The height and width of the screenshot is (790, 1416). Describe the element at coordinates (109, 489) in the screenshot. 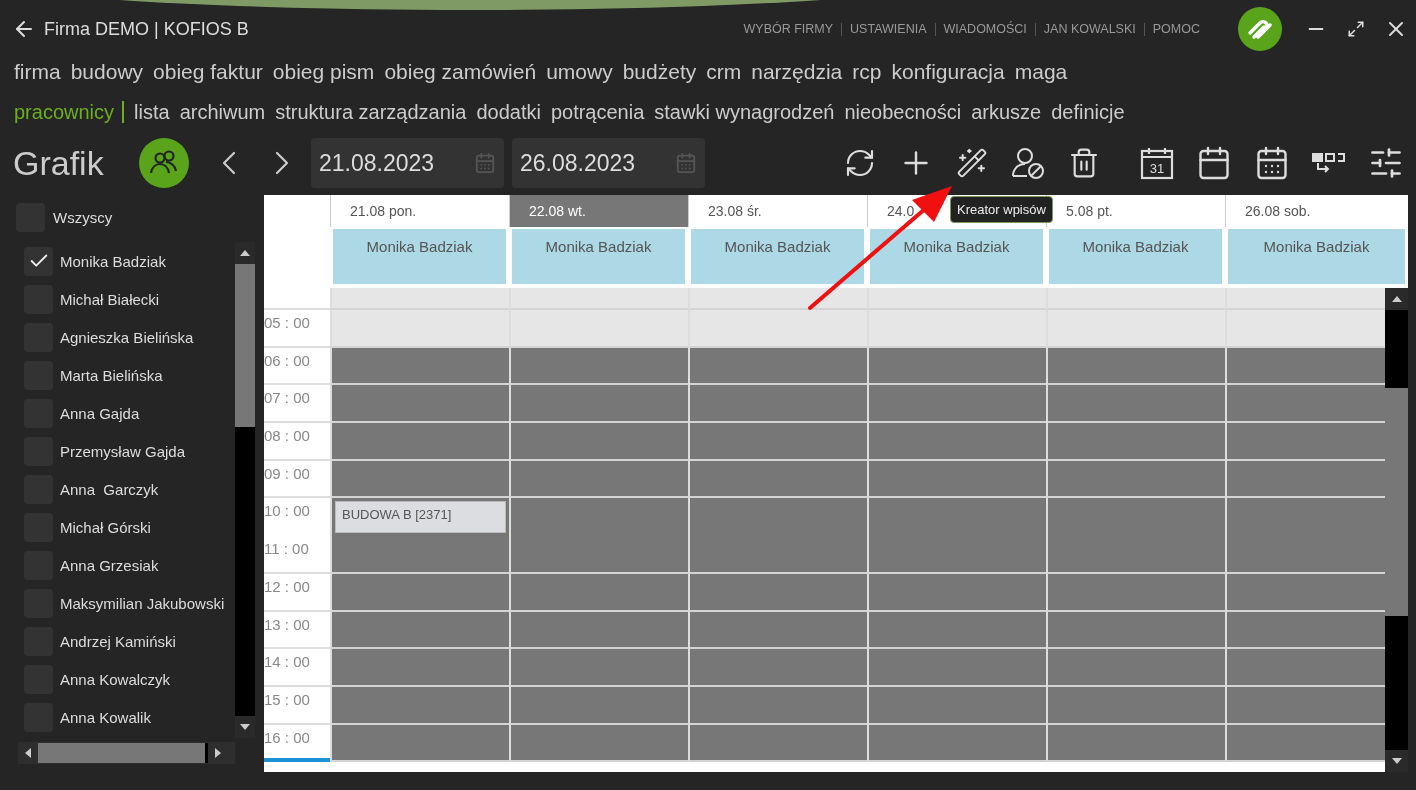

I see `employee-name: Anna Garczyk` at that location.